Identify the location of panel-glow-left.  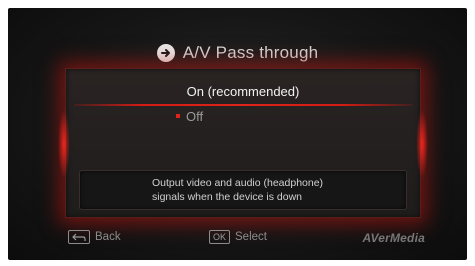
(64, 144).